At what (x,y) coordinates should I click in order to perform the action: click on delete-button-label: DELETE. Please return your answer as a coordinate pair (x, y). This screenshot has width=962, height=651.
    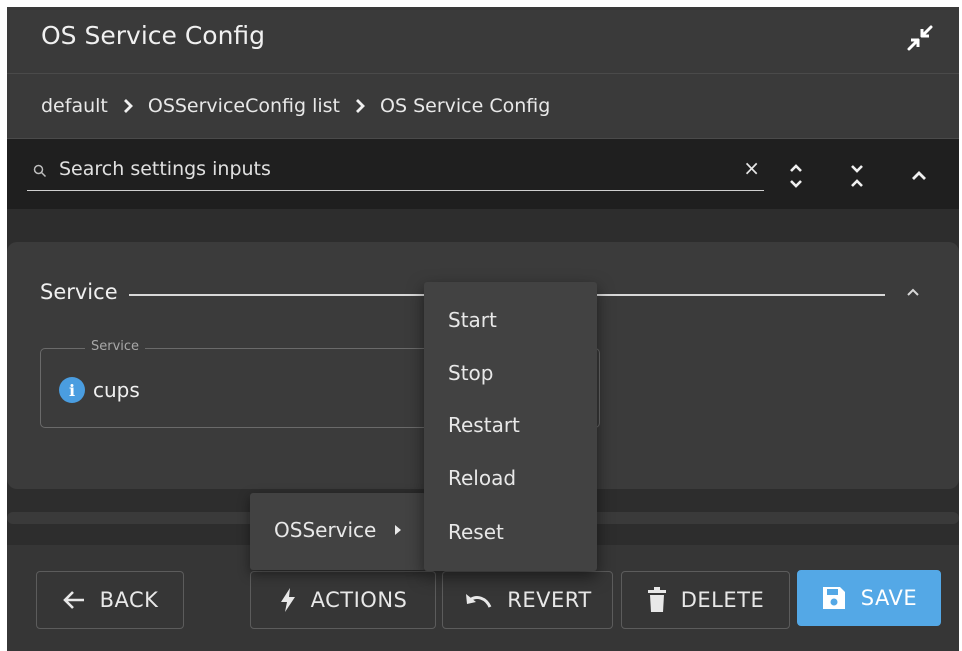
    Looking at the image, I should click on (722, 600).